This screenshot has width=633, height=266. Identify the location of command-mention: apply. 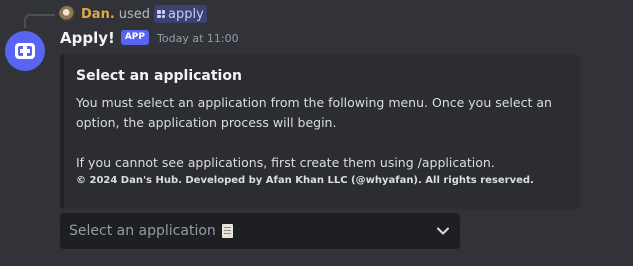
(180, 14).